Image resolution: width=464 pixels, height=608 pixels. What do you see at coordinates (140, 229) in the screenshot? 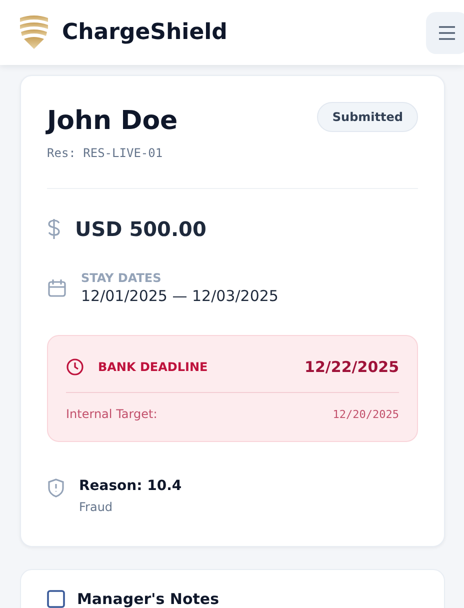
I see `amount: USD 500.00` at bounding box center [140, 229].